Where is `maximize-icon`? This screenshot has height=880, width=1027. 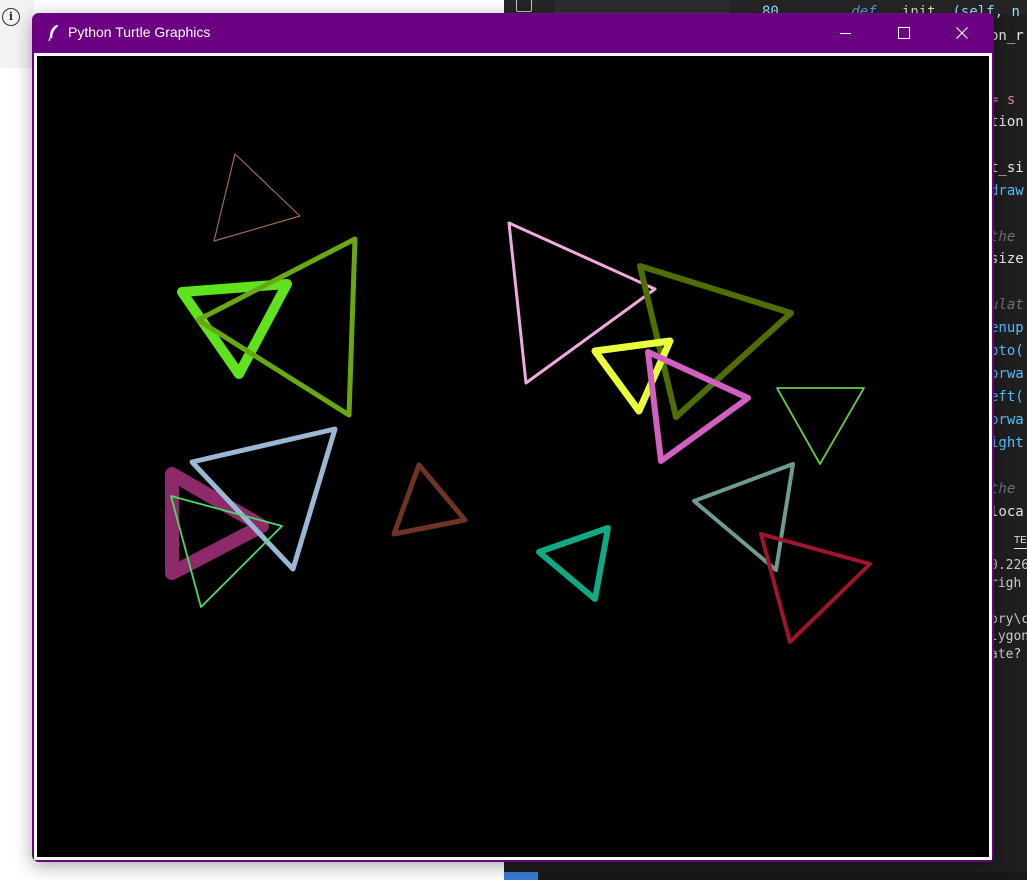
maximize-icon is located at coordinates (904, 33).